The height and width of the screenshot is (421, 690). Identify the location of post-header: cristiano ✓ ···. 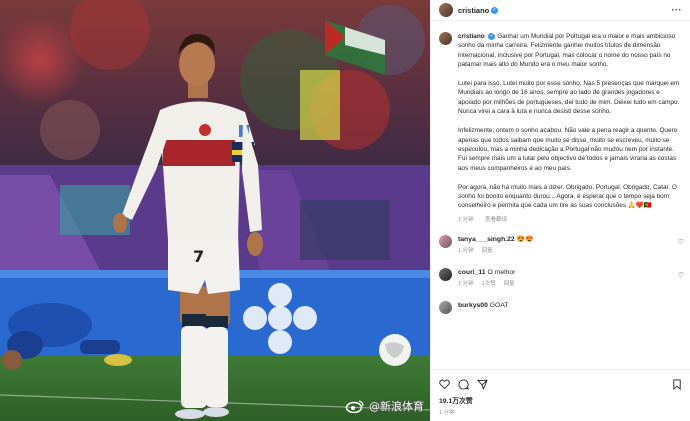
(560, 10).